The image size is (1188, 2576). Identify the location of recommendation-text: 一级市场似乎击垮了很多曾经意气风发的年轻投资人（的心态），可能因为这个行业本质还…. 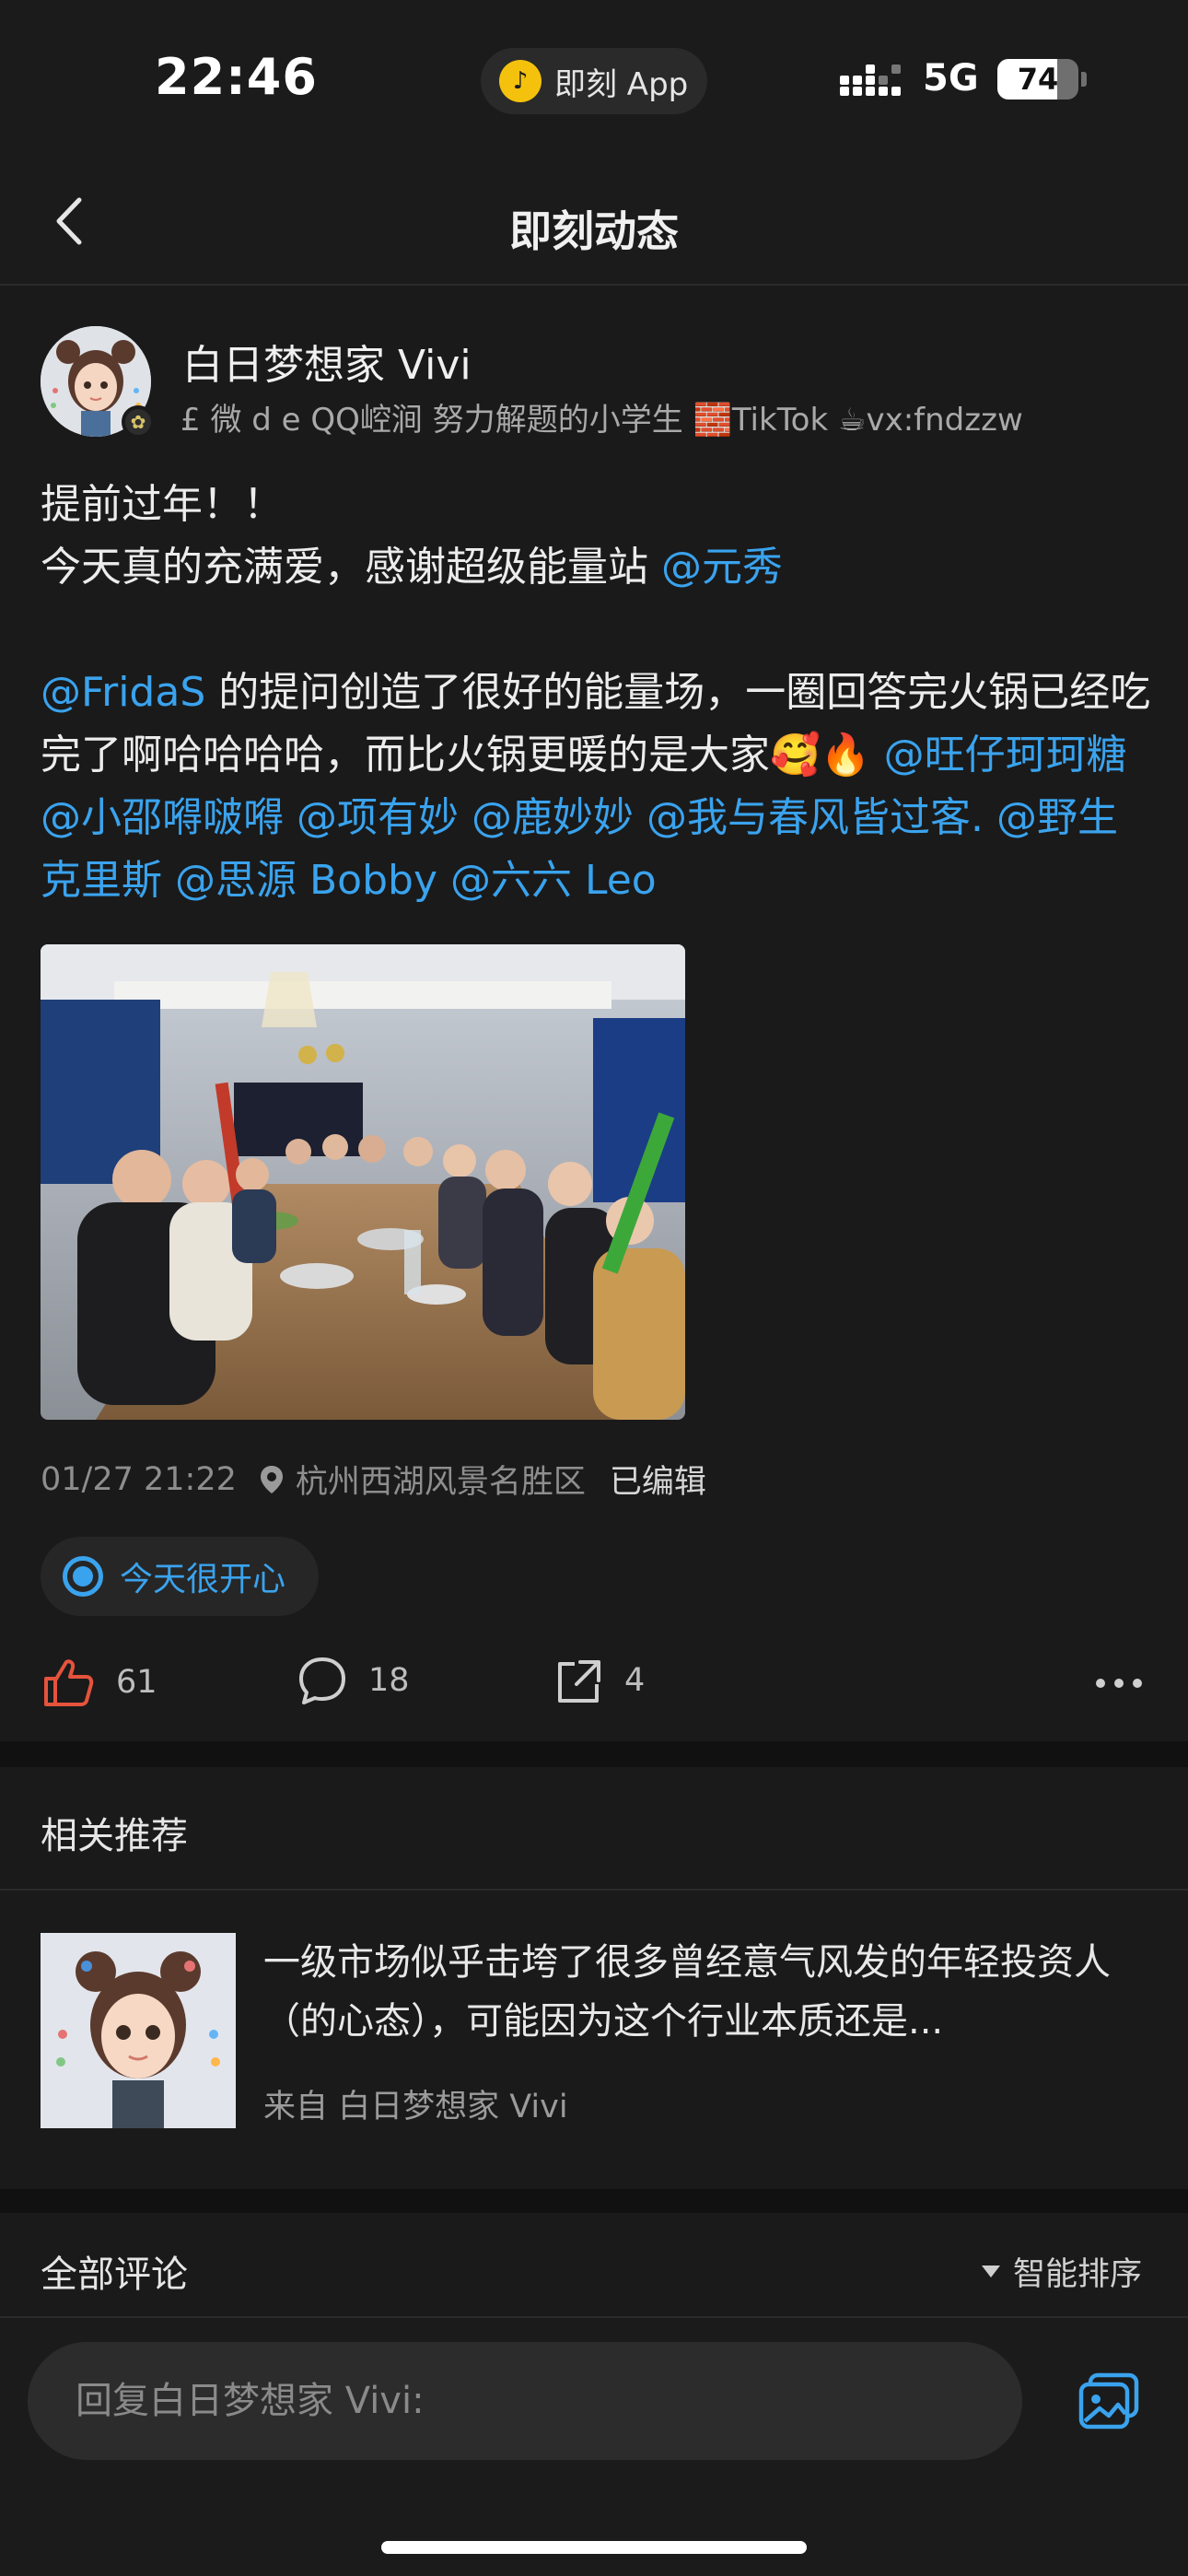
(700, 1992).